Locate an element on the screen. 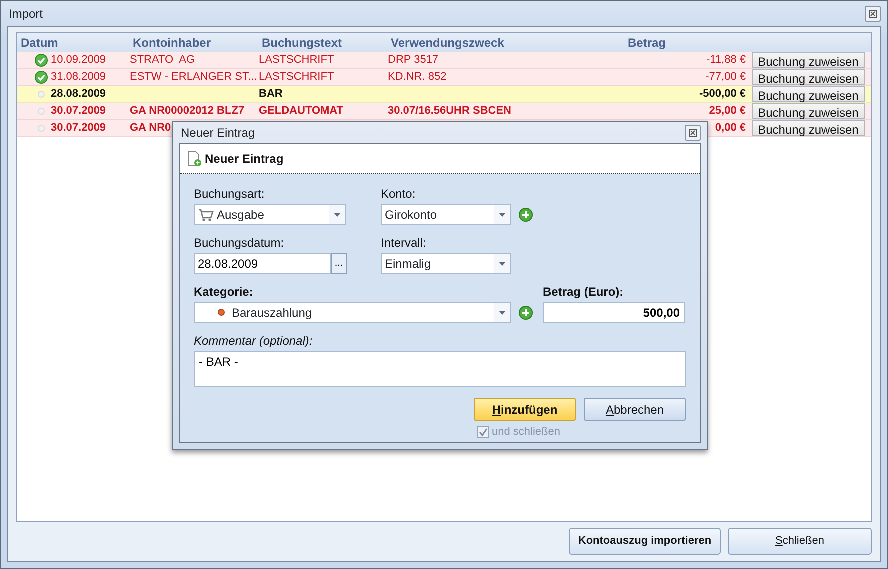 The image size is (888, 569). table-row: 31.08.2009 ESTW - ERLANGER ST... LASTSCHRIFT KD.NR. 852 -77,00 € Buchung zuweisen is located at coordinates (444, 77).